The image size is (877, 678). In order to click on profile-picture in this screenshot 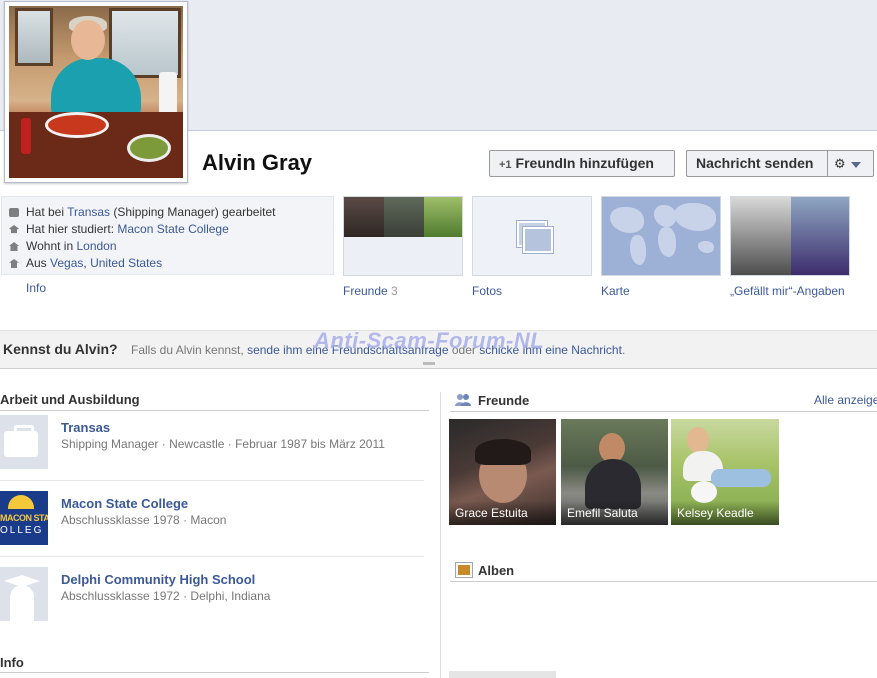, I will do `click(96, 92)`.